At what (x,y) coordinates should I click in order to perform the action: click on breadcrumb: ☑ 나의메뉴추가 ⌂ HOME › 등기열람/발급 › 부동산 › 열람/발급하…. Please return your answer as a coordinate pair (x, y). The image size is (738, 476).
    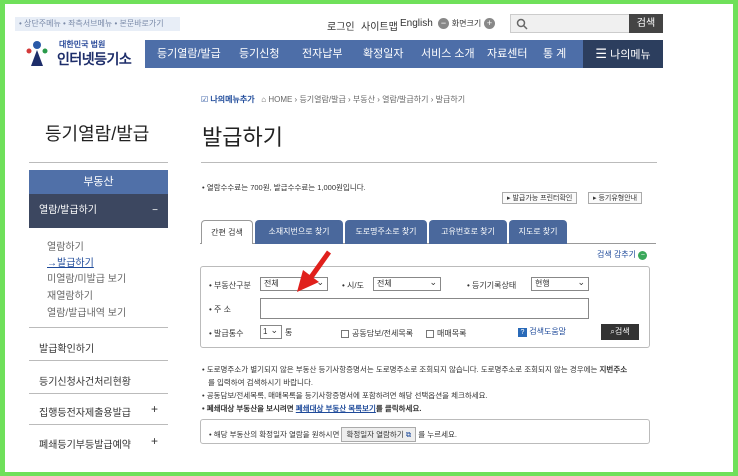
    Looking at the image, I should click on (333, 99).